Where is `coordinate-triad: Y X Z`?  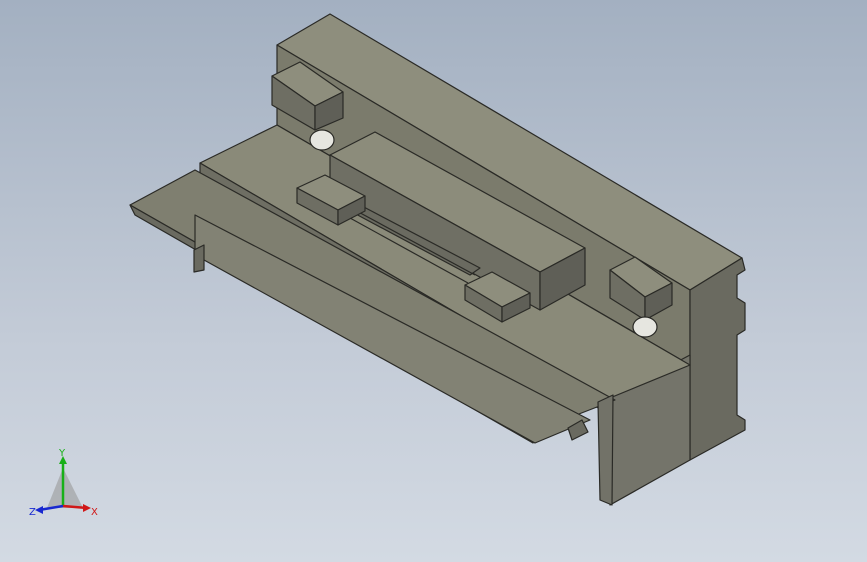 coordinate-triad: Y X Z is located at coordinates (65, 488).